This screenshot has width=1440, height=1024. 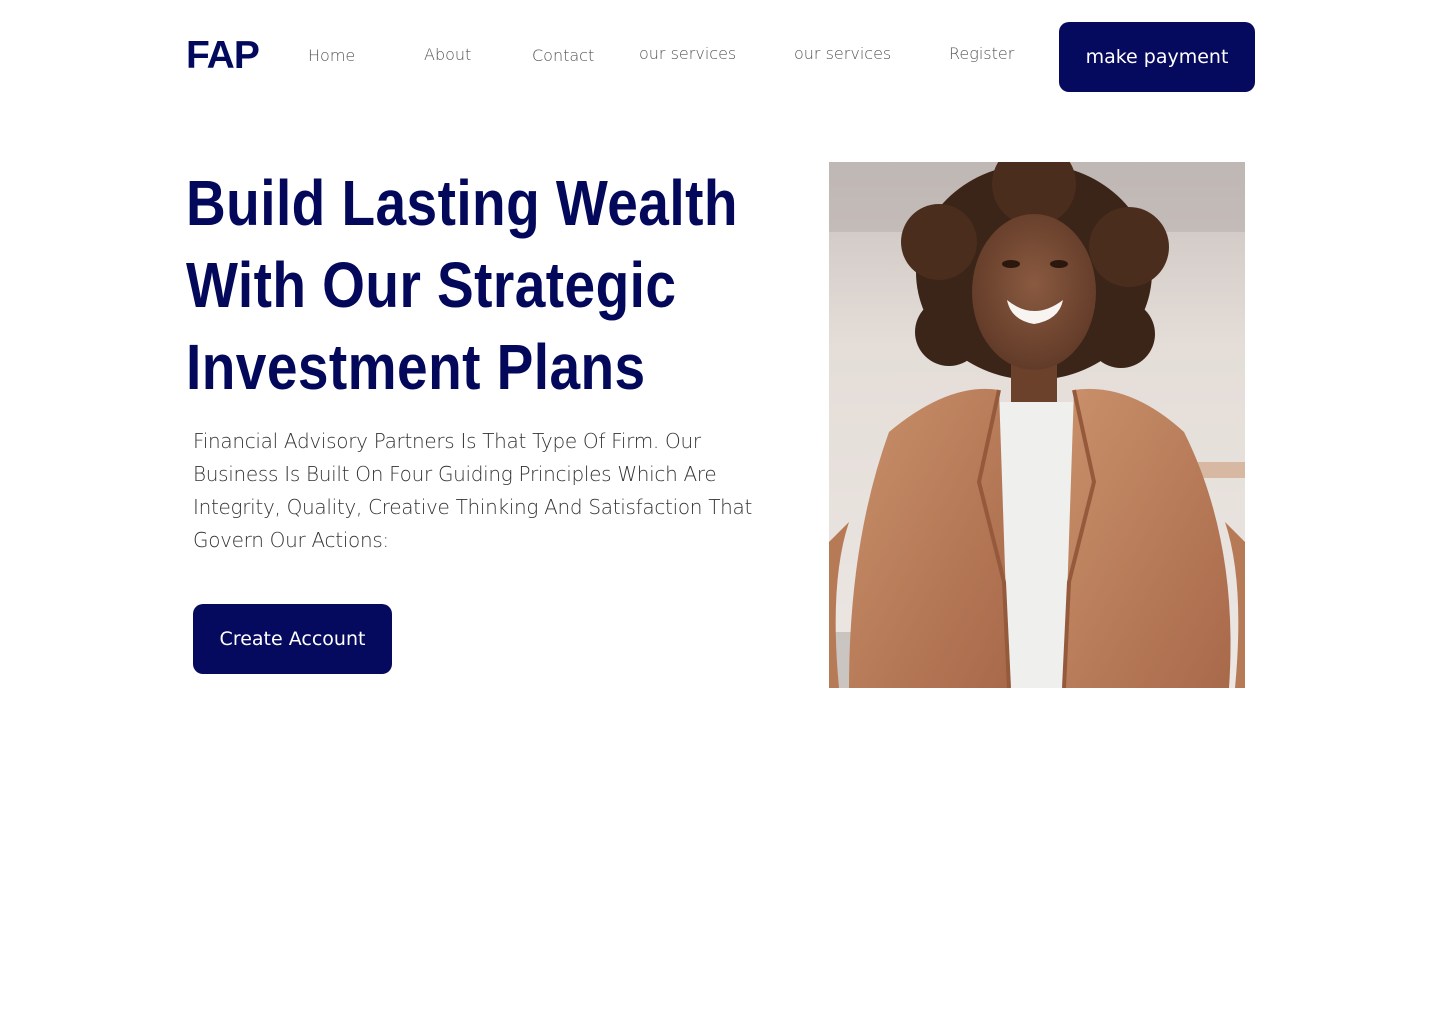 What do you see at coordinates (292, 639) in the screenshot?
I see `create-account-button: Create Account` at bounding box center [292, 639].